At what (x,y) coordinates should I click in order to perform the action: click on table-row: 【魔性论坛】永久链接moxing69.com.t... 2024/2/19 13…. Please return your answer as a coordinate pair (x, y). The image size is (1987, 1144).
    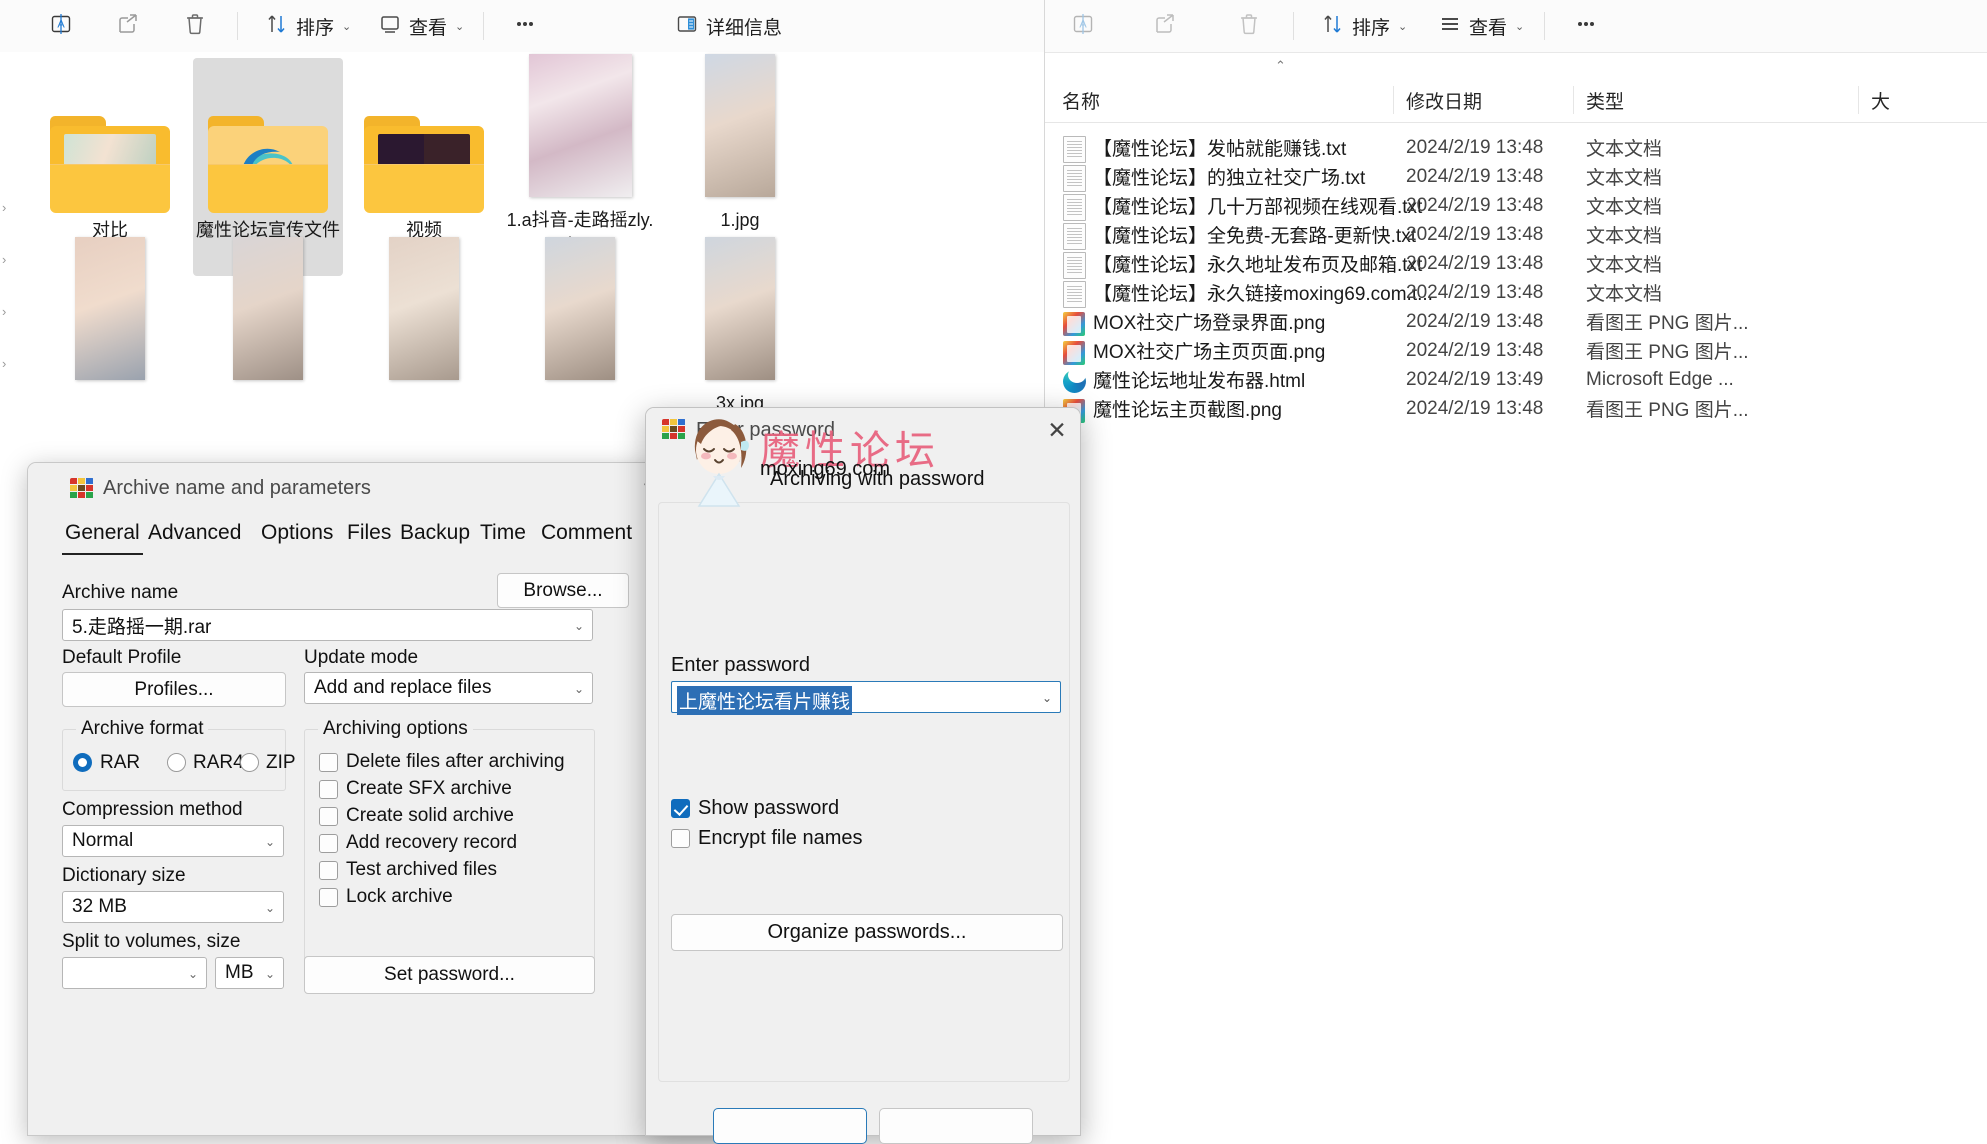
    Looking at the image, I should click on (1516, 293).